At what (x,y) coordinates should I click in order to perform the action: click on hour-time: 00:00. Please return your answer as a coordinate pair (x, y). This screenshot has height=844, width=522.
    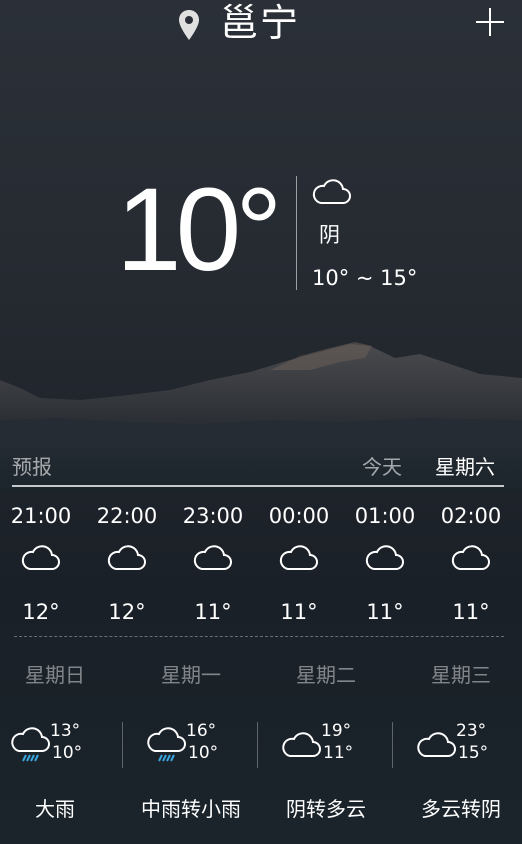
    Looking at the image, I should click on (299, 516).